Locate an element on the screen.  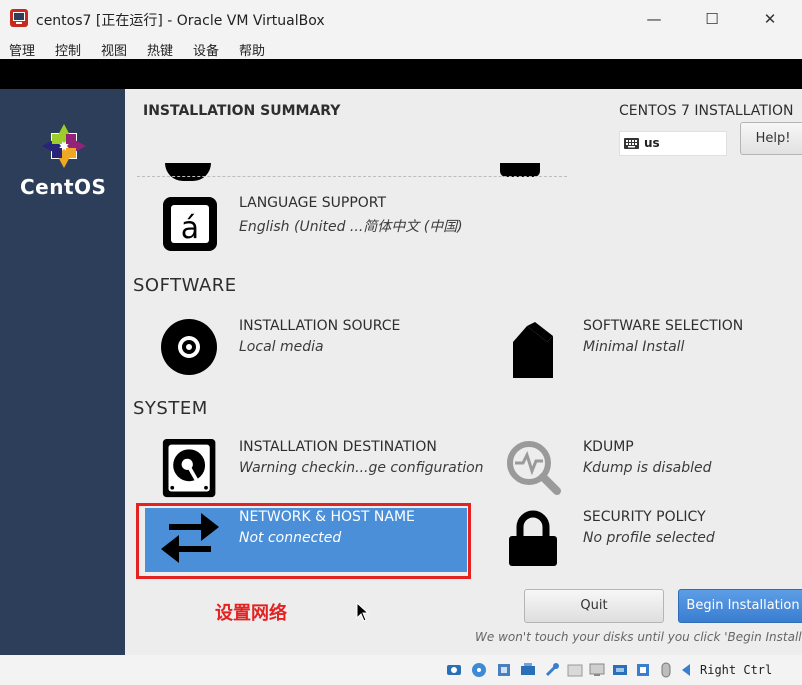
spoke-installation-source: INSTALLATION SOURCE Local media is located at coordinates (321, 353).